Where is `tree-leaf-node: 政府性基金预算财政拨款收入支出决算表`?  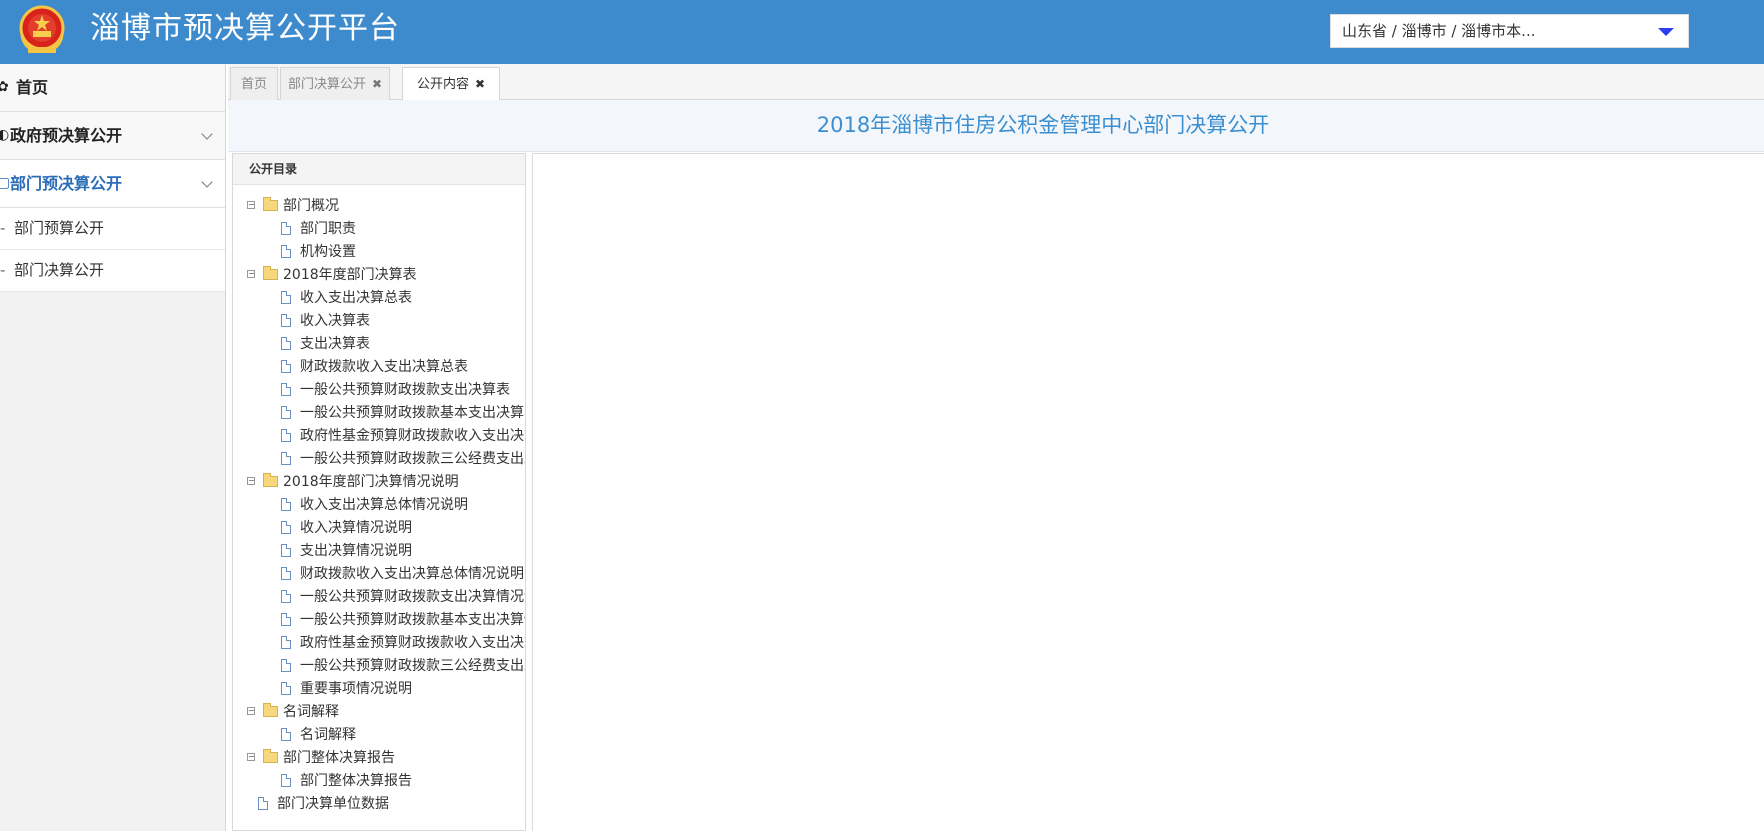
tree-leaf-node: 政府性基金预算财政拨款收入支出决算表 is located at coordinates (403, 436).